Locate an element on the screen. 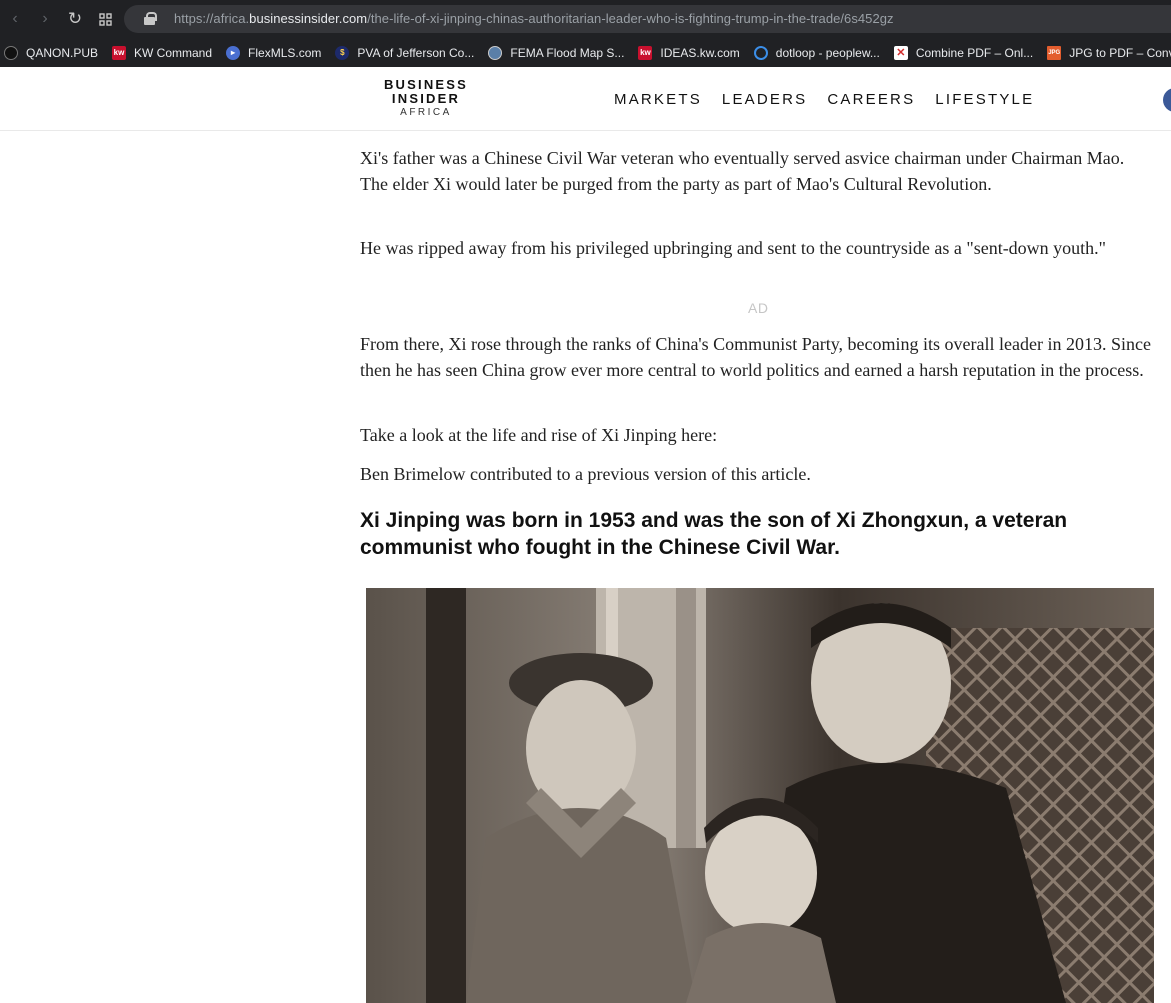 The image size is (1171, 1003). nav-leaders: LEADERS is located at coordinates (764, 99).